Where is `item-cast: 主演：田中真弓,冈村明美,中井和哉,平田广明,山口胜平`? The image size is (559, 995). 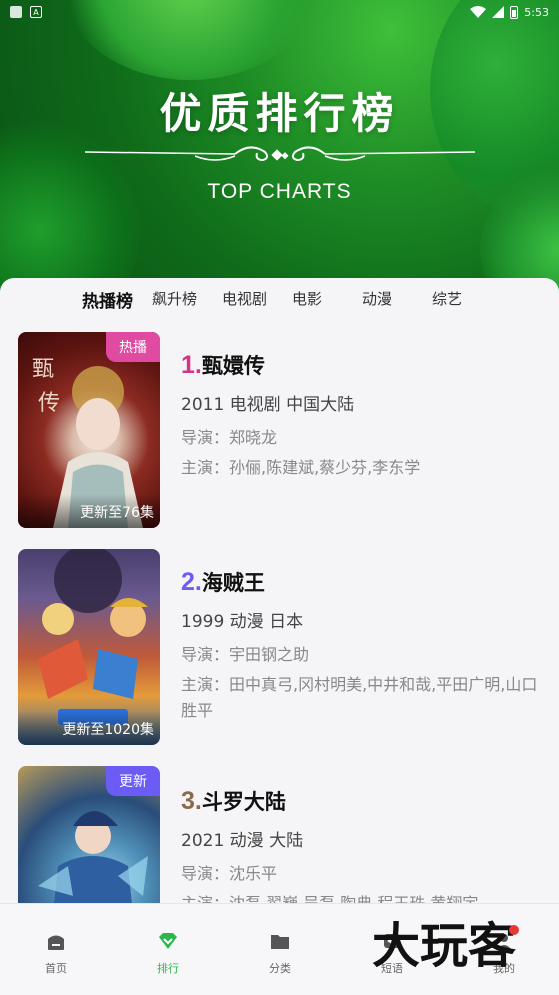 item-cast: 主演：田中真弓,冈村明美,中井和哉,平田广明,山口胜平 is located at coordinates (359, 697).